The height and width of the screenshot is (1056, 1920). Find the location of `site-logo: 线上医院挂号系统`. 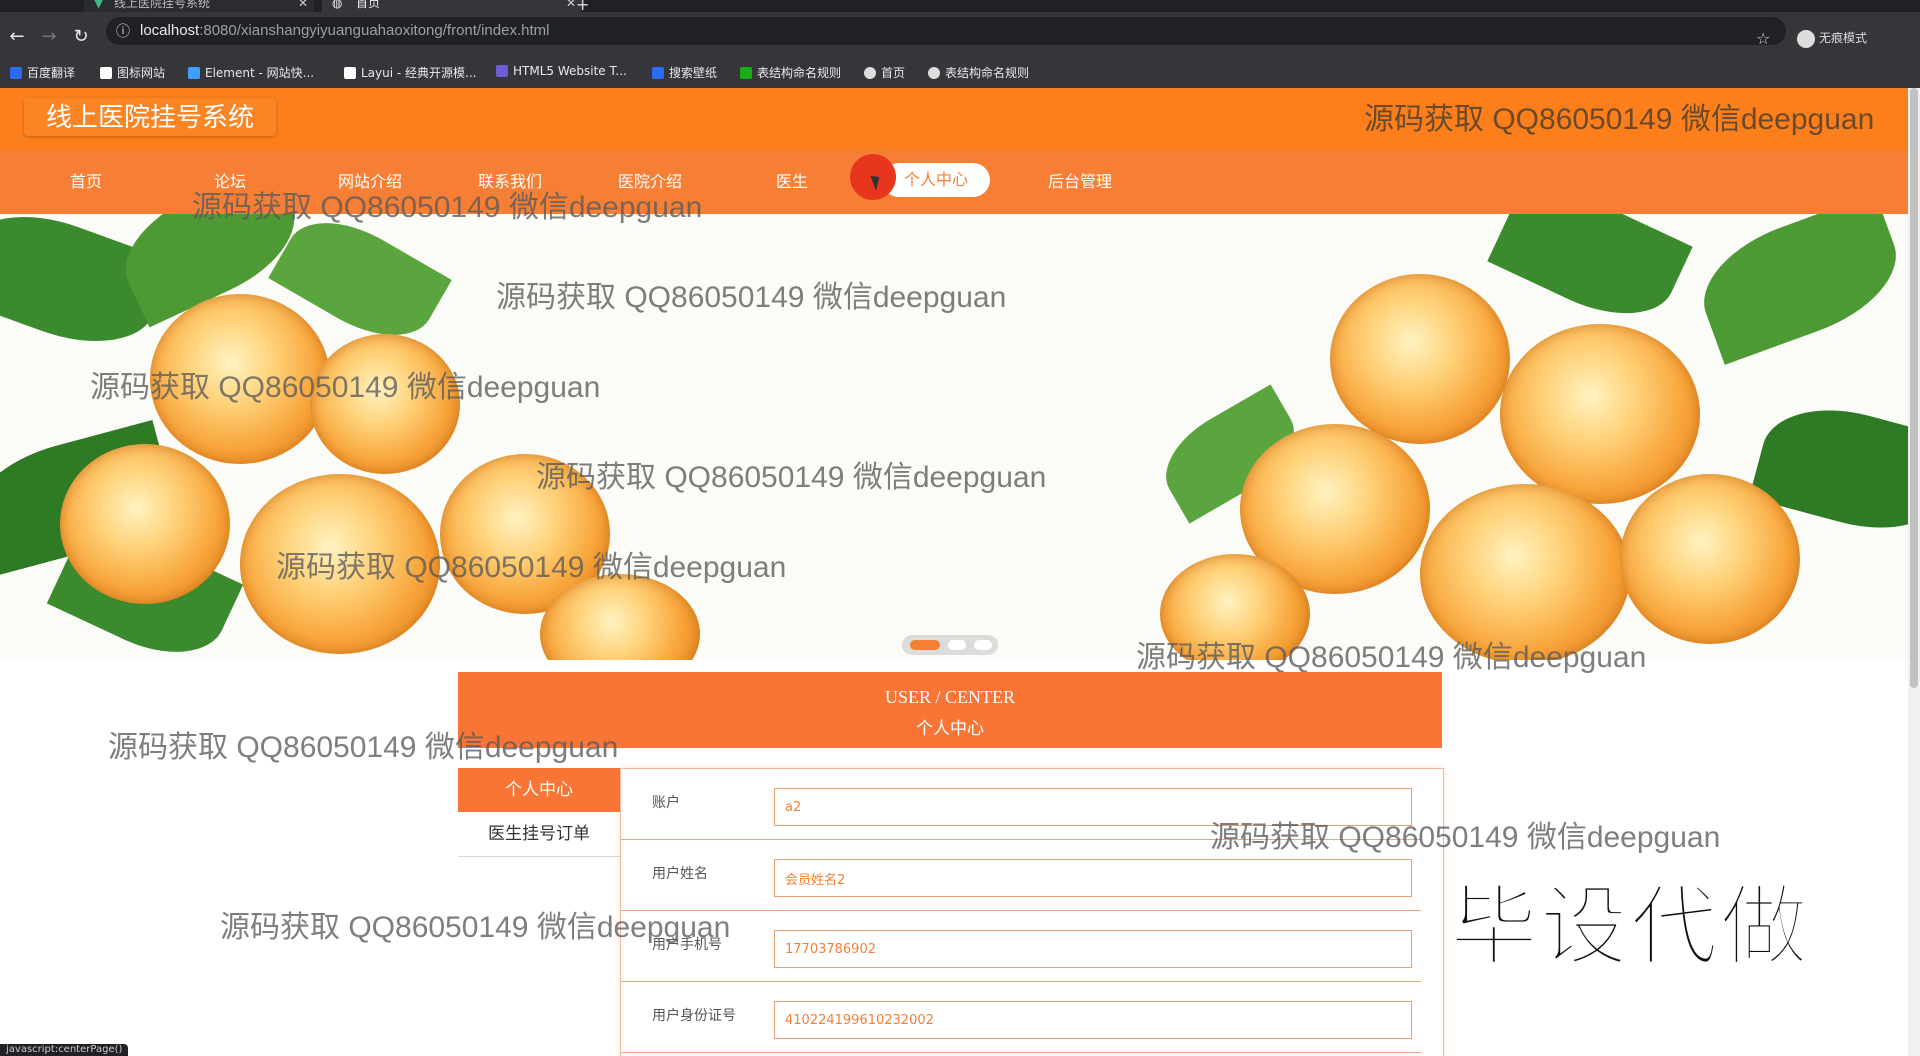

site-logo: 线上医院挂号系统 is located at coordinates (150, 117).